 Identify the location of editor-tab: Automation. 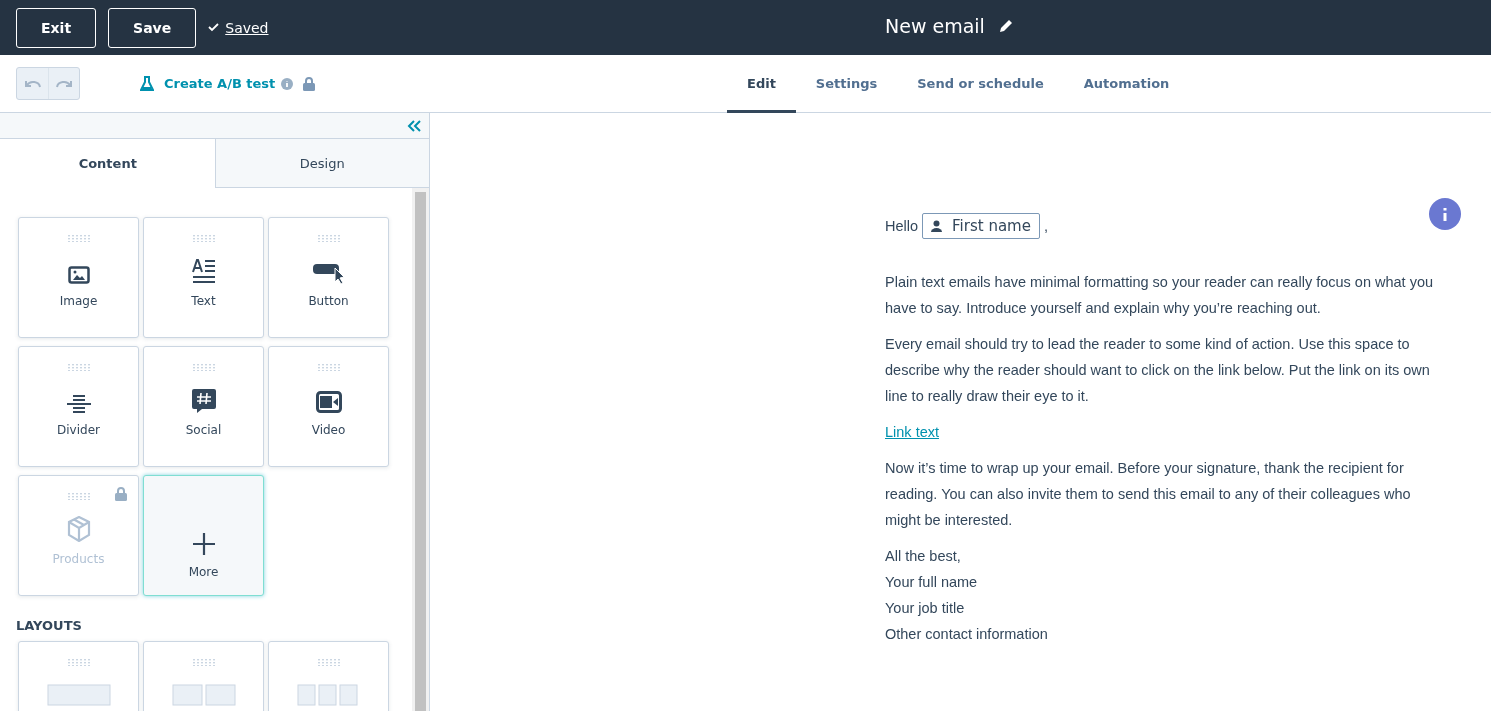
(1126, 84).